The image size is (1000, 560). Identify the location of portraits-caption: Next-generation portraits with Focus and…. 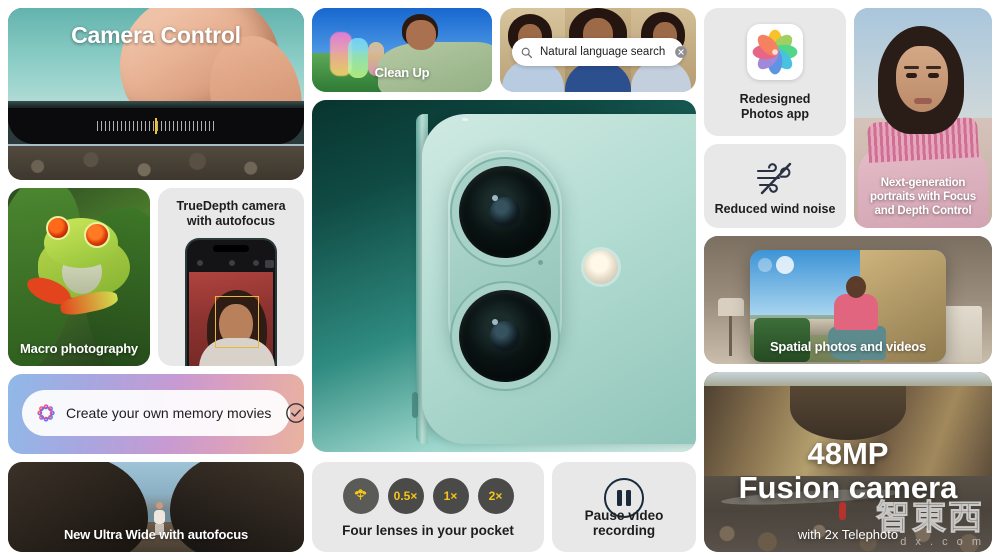
(923, 197).